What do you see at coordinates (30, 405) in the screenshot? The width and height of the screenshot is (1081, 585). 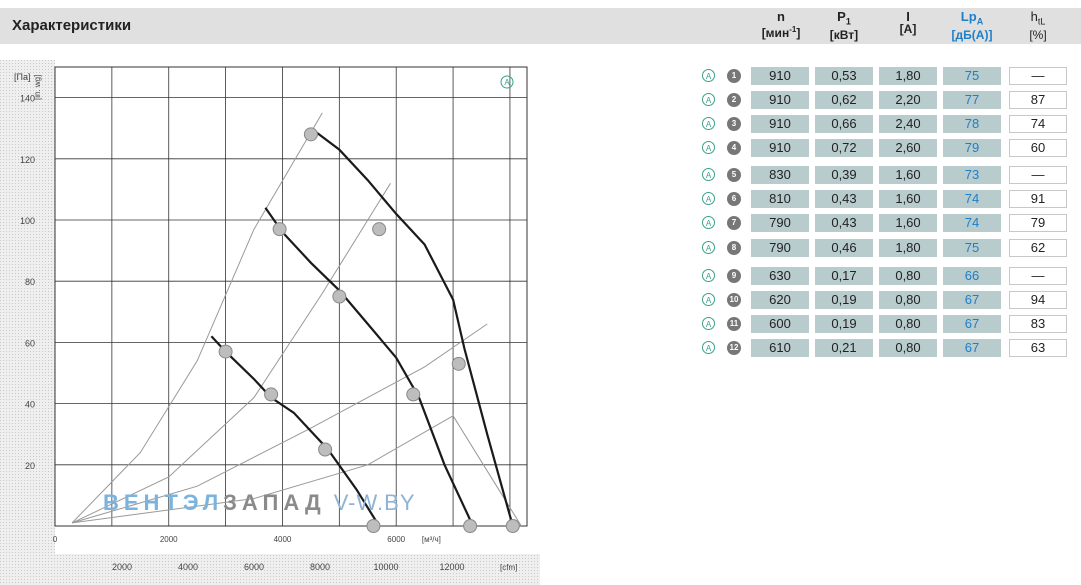 I see `y-tick-label: 40` at bounding box center [30, 405].